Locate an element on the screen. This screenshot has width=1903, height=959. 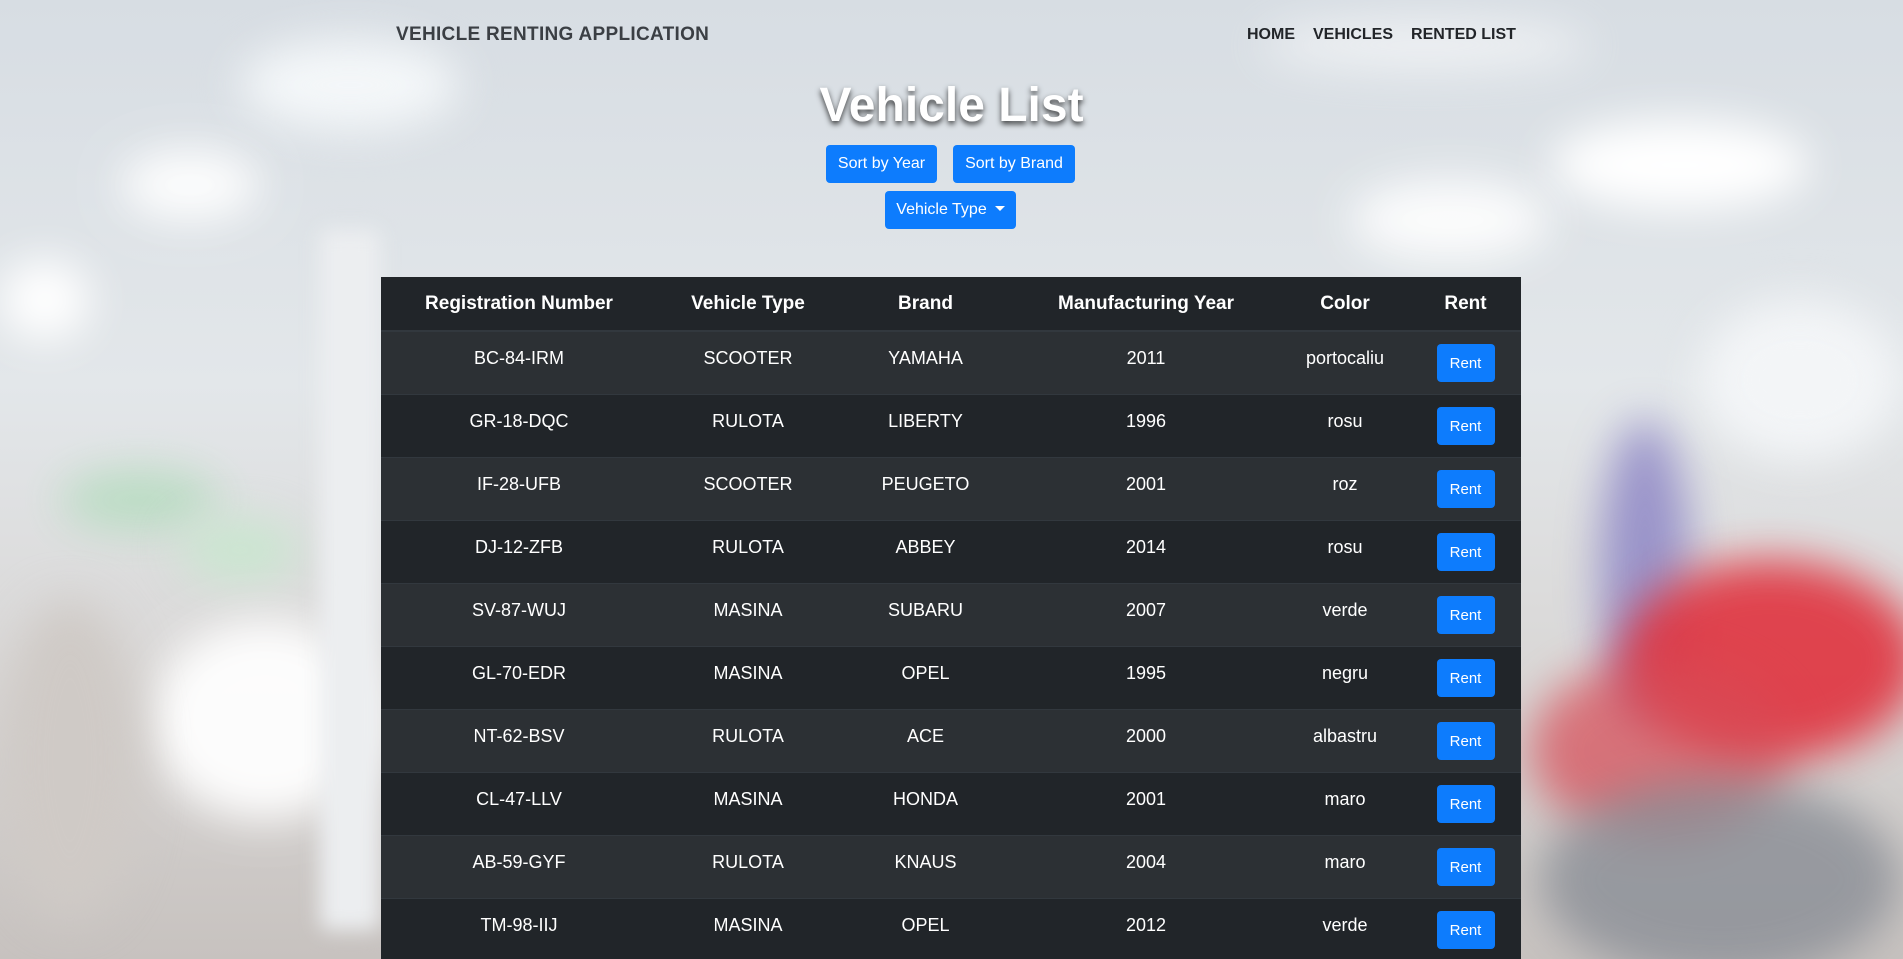
table-row: SV-87-WUJ MASINA SUBARU 2007 verde Rent is located at coordinates (951, 615).